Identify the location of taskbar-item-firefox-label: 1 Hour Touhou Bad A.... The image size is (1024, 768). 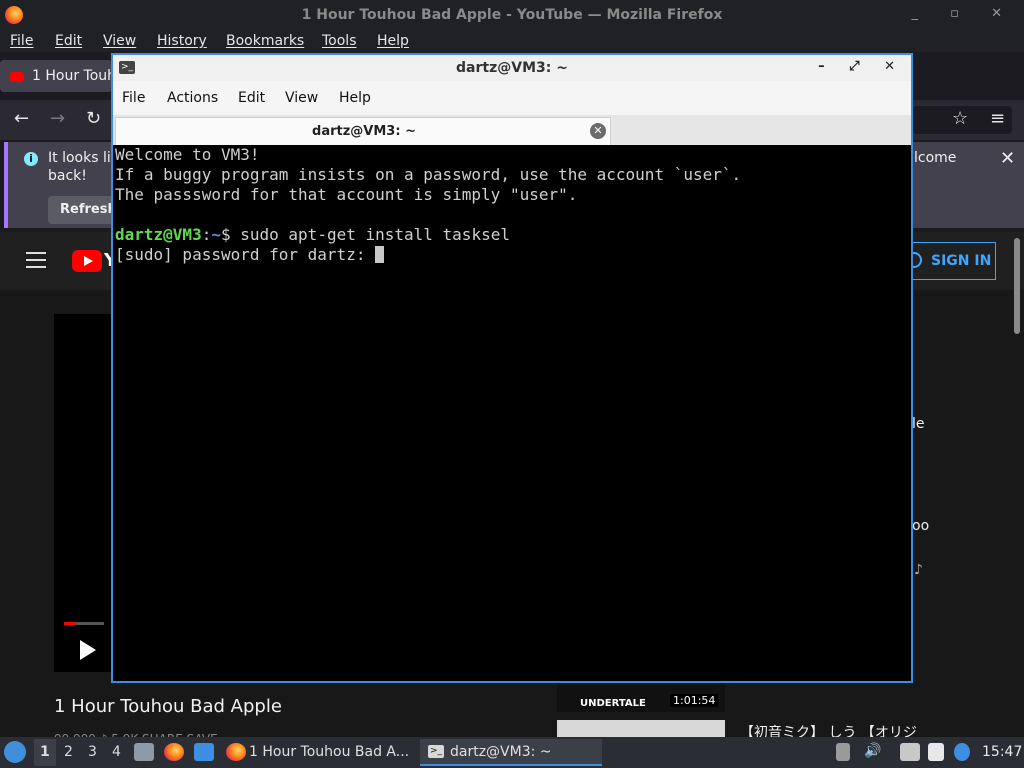
(329, 752).